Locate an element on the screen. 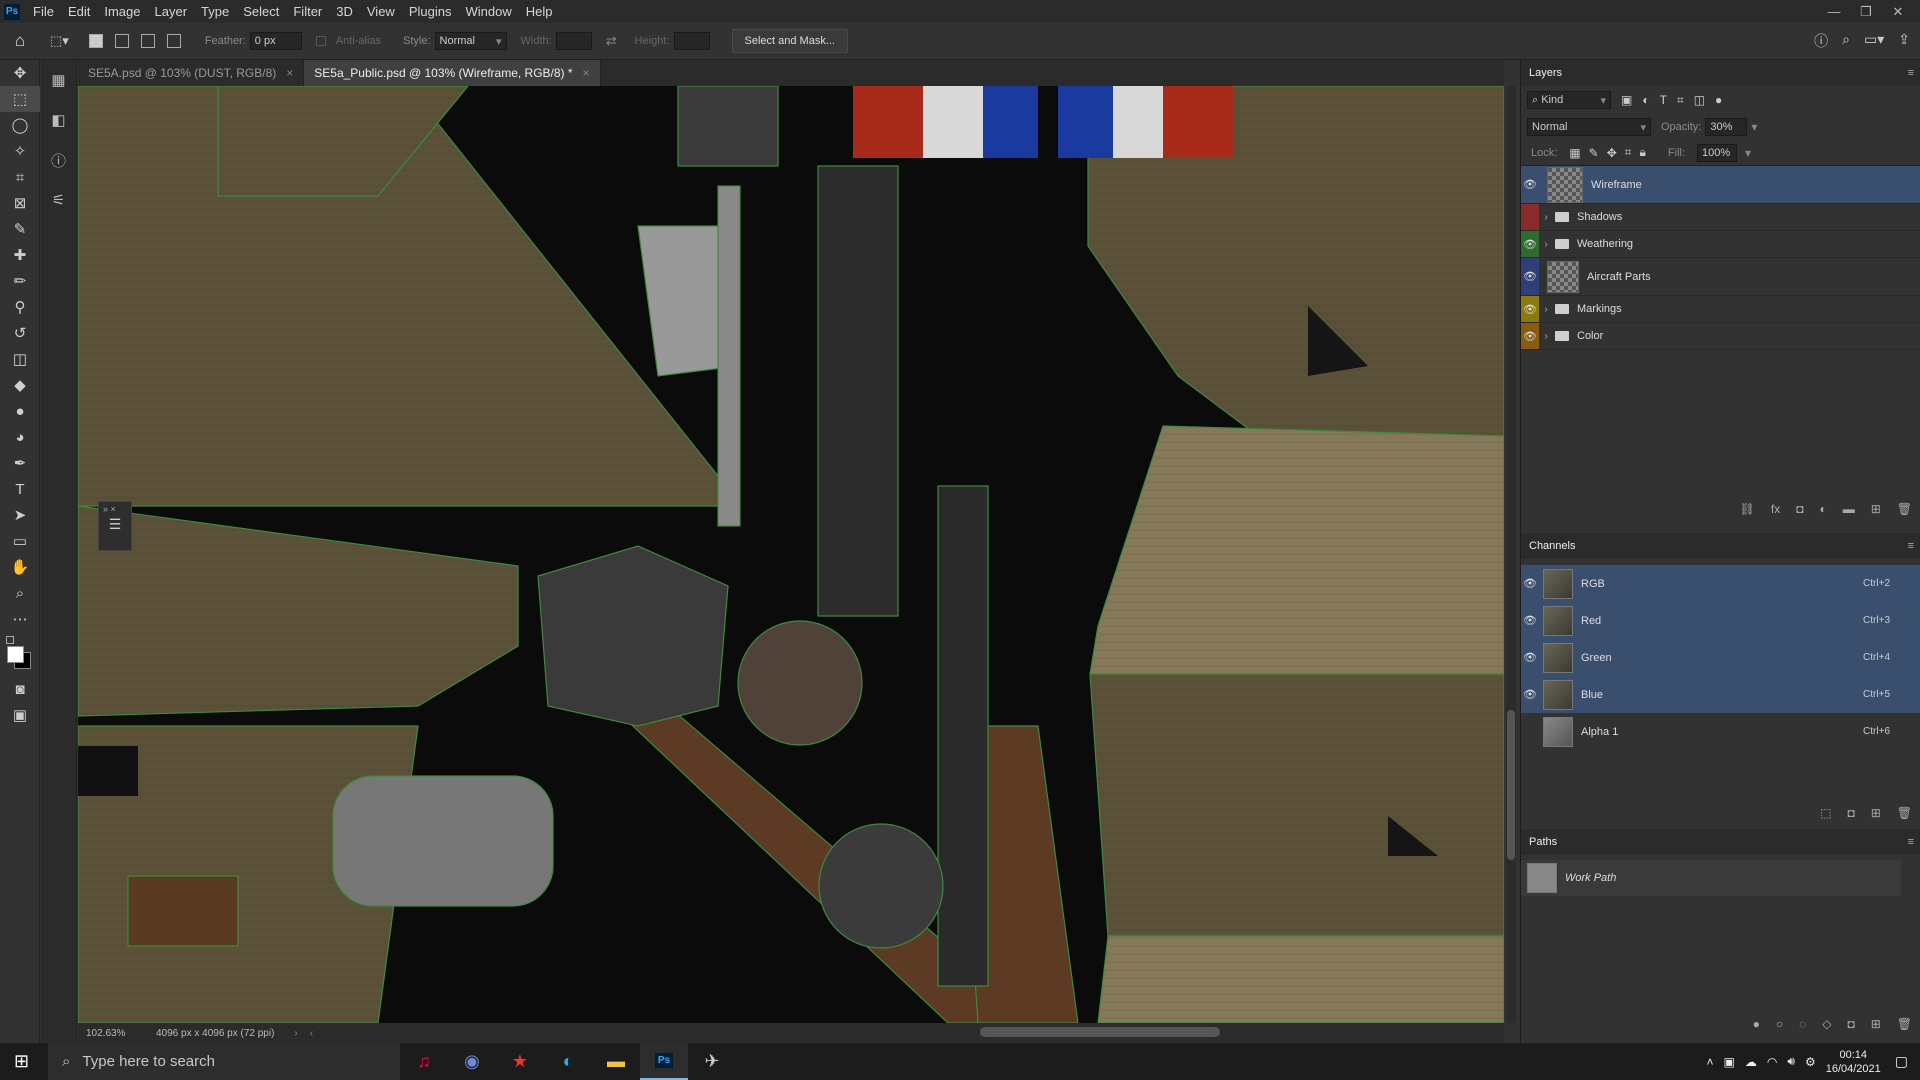 This screenshot has width=1920, height=1080. more-tools-icon: ⋯ is located at coordinates (20, 619).